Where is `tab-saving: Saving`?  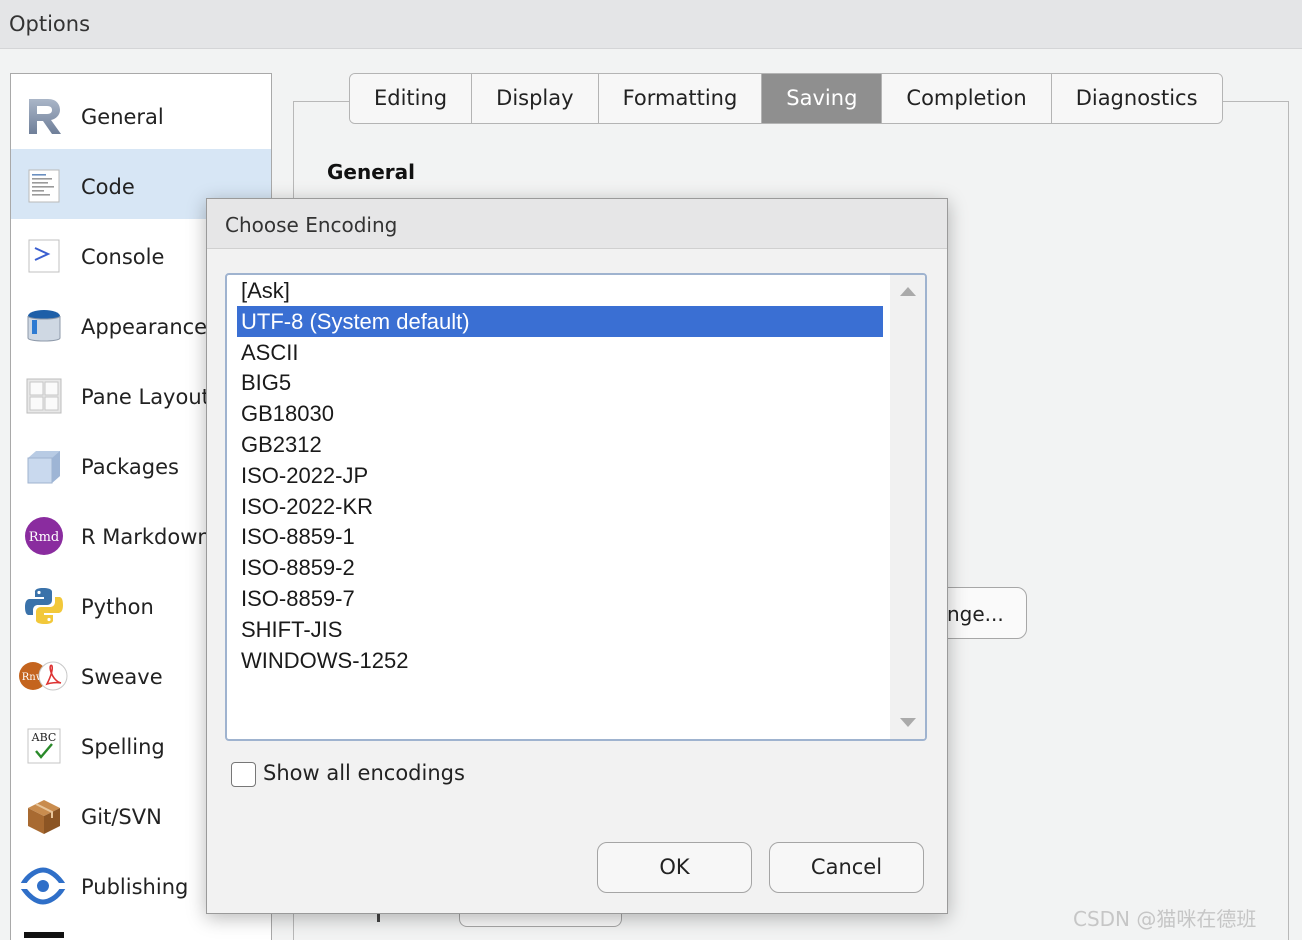 tab-saving: Saving is located at coordinates (822, 98).